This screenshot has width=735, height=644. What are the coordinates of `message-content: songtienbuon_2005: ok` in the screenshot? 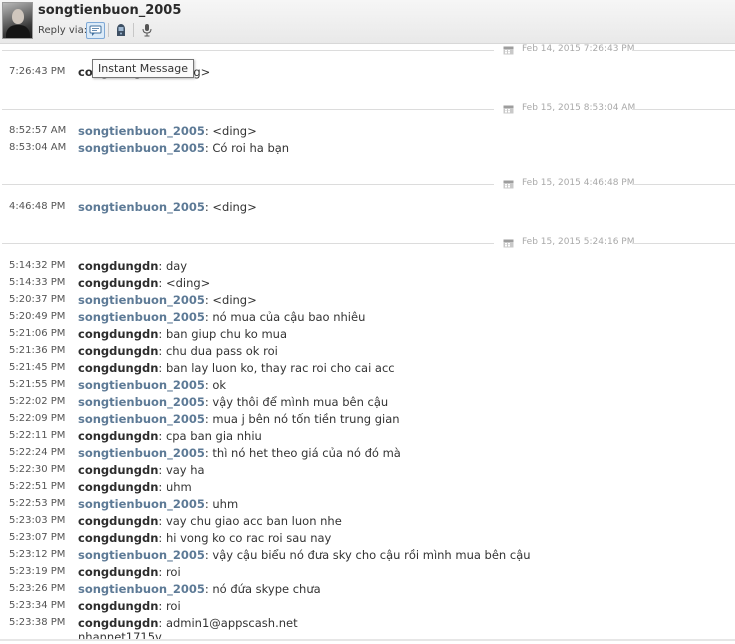 It's located at (152, 385).